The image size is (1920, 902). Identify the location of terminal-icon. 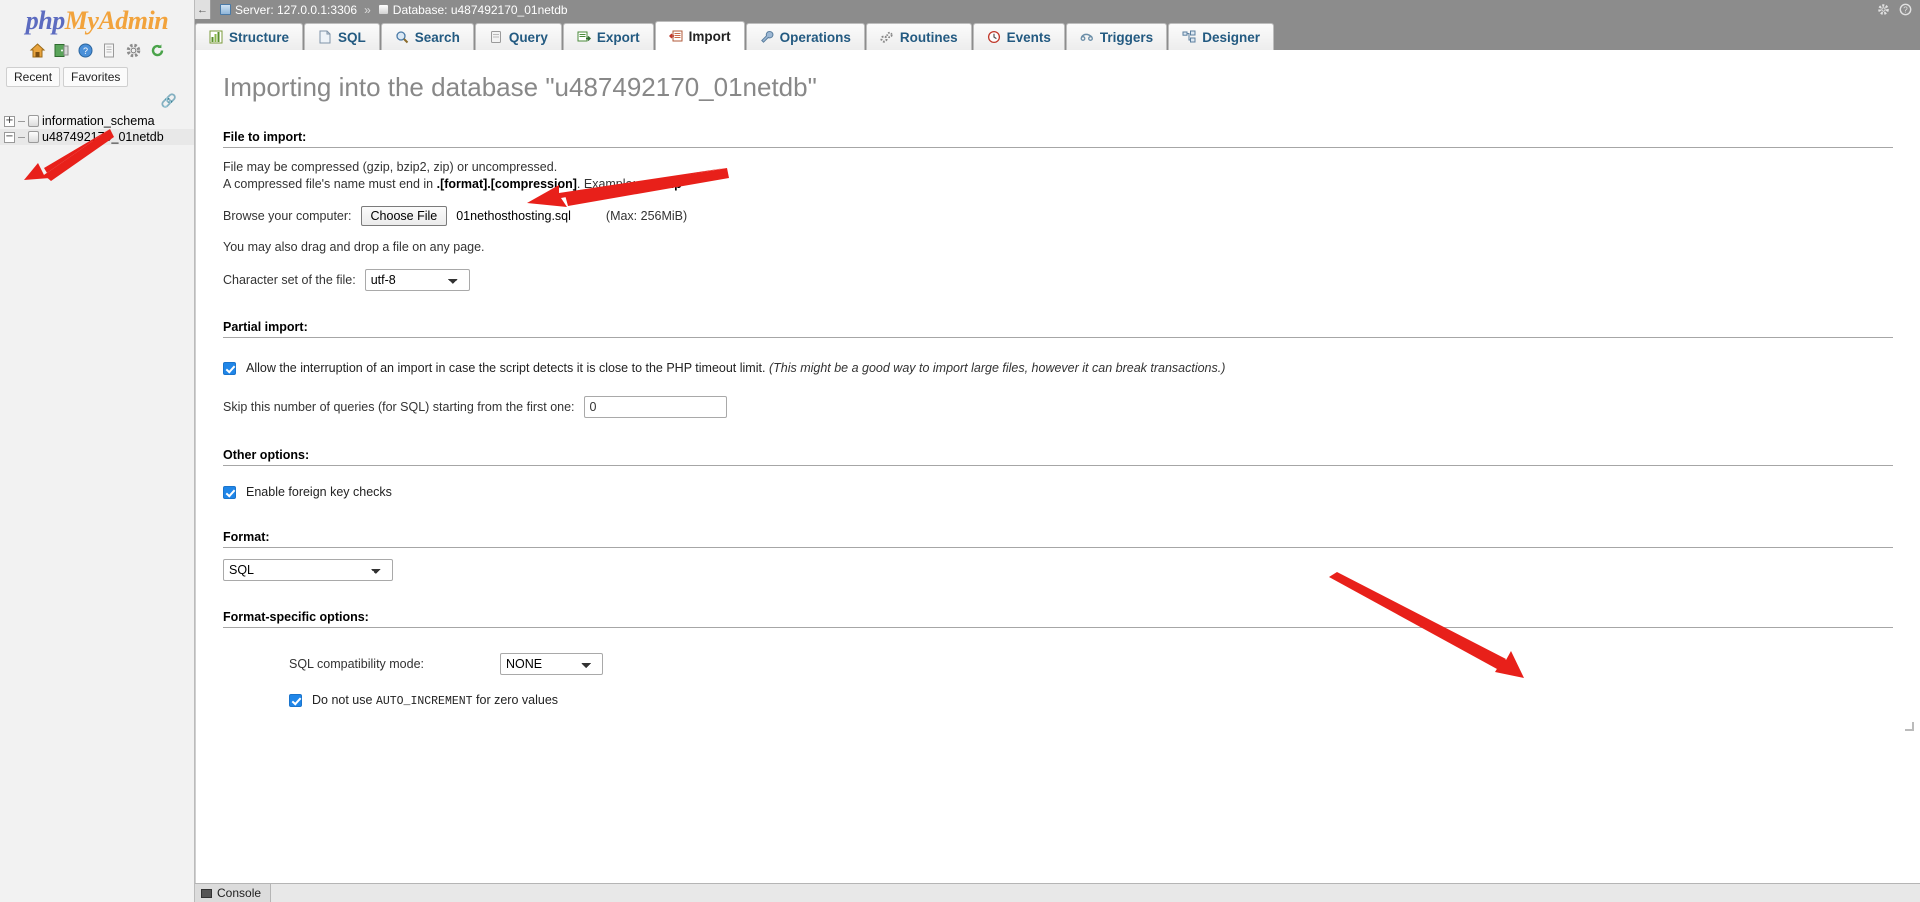
(206, 893).